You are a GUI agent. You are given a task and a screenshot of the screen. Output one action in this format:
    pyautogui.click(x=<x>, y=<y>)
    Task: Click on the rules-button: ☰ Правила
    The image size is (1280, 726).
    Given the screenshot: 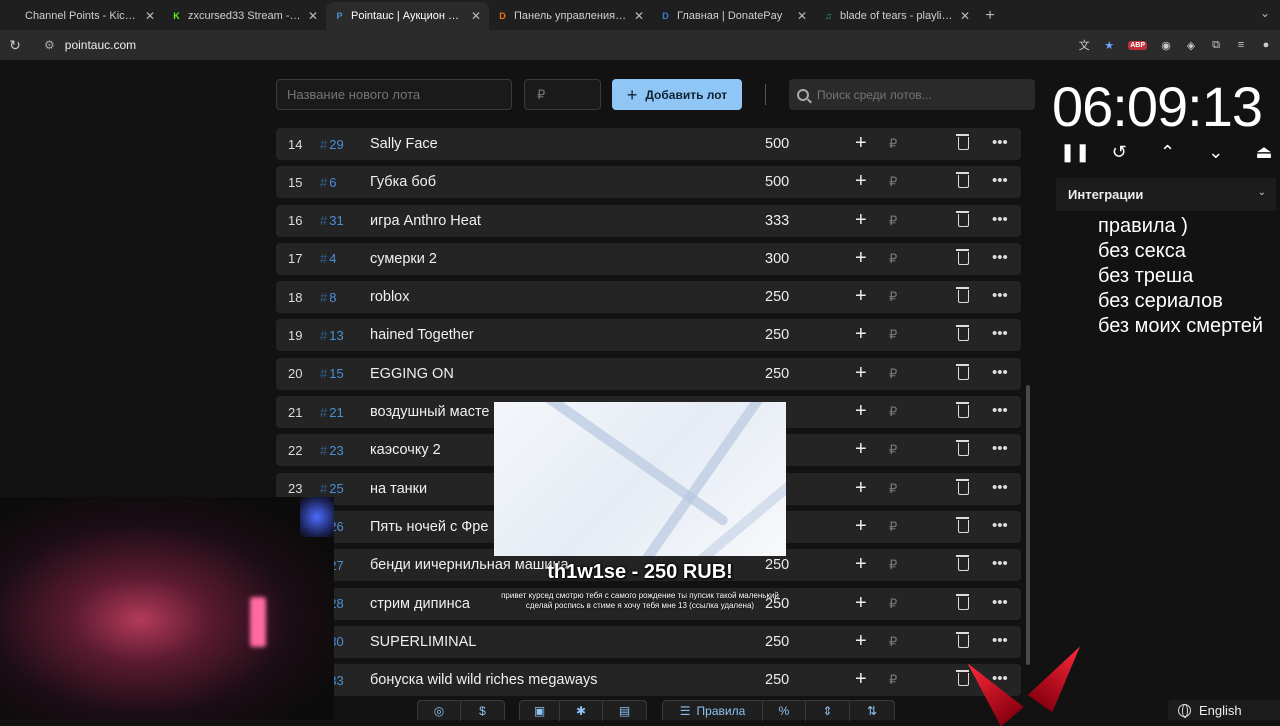 What is the action you would take?
    pyautogui.click(x=713, y=710)
    